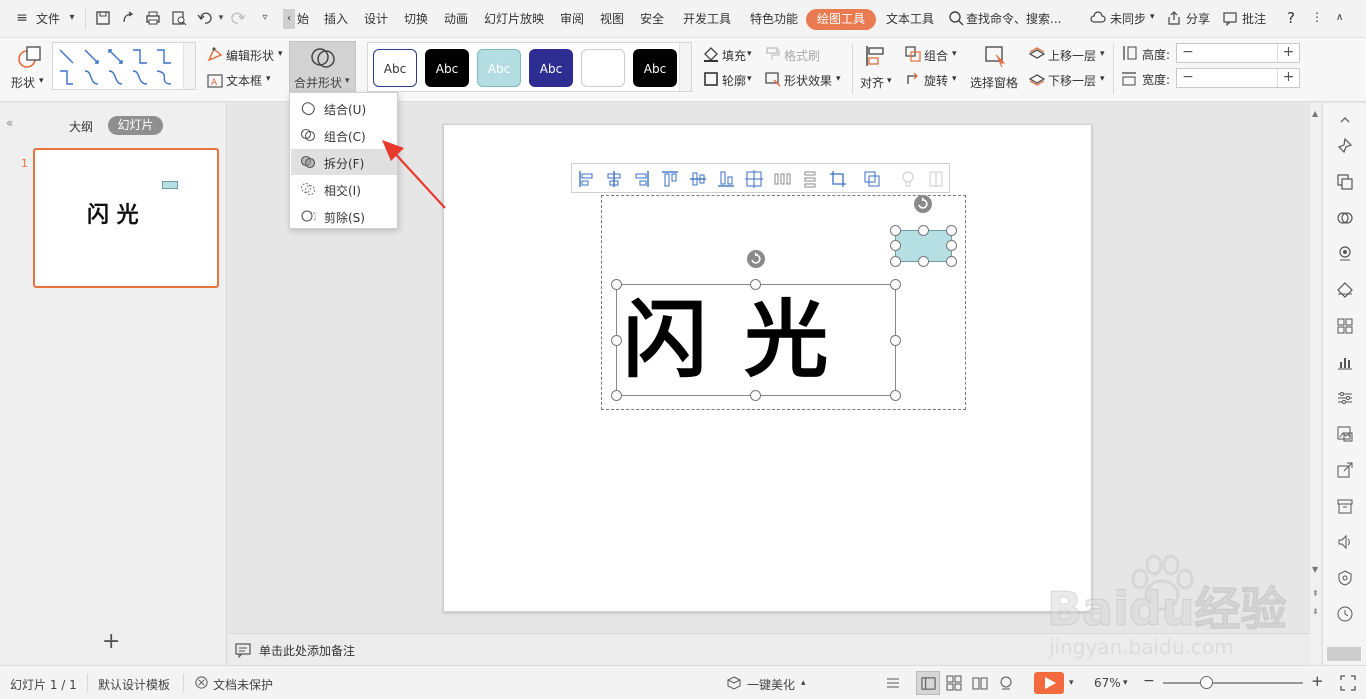 The width and height of the screenshot is (1366, 699). Describe the element at coordinates (652, 18) in the screenshot. I see `tab-security: 安全` at that location.